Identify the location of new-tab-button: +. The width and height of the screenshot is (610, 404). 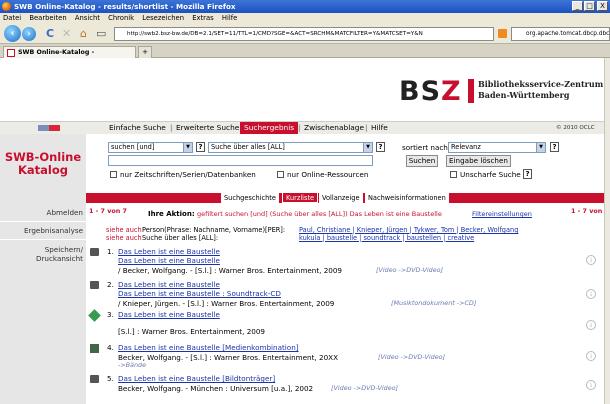
(145, 52).